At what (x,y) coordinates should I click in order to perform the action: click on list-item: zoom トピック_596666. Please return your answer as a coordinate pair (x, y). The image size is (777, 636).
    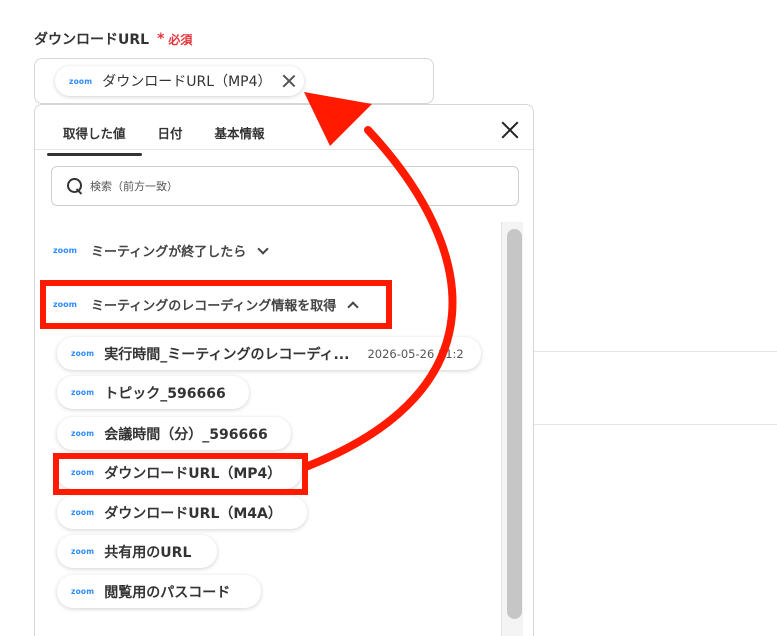
    Looking at the image, I should click on (153, 392).